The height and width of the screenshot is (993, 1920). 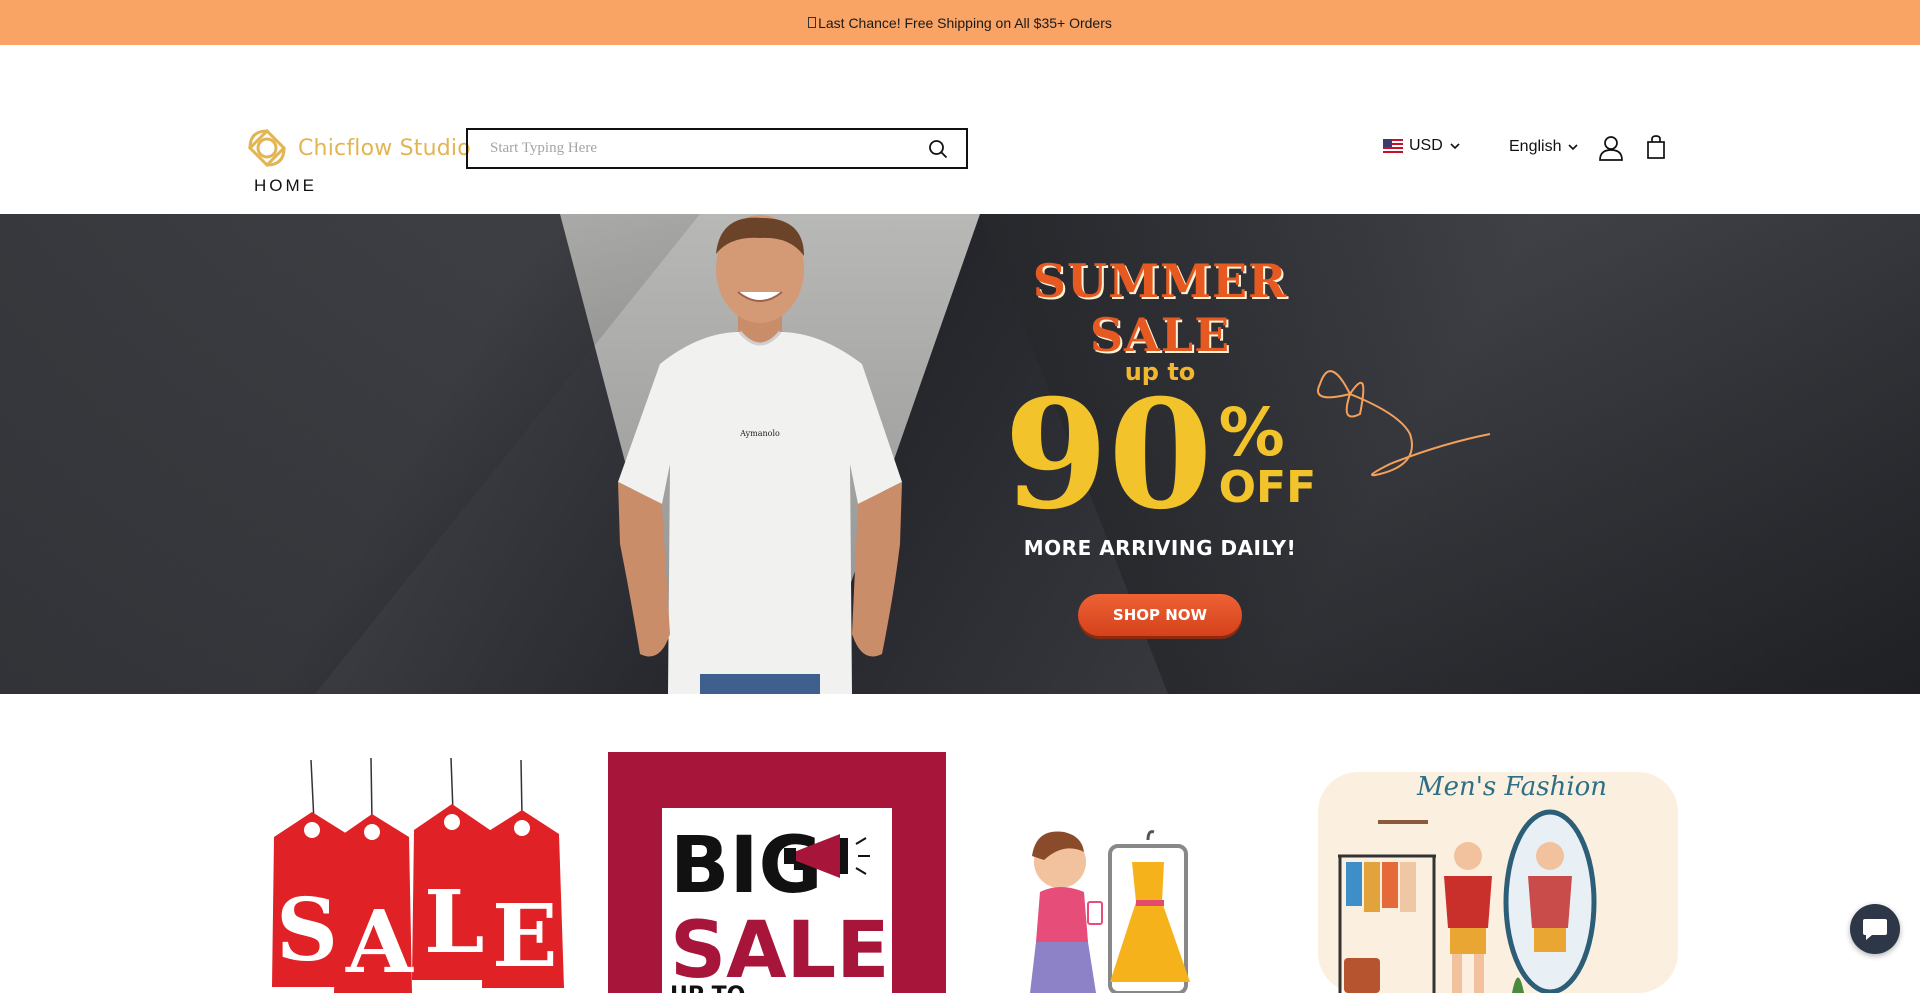 I want to click on chat-bubble-icon, so click(x=1875, y=929).